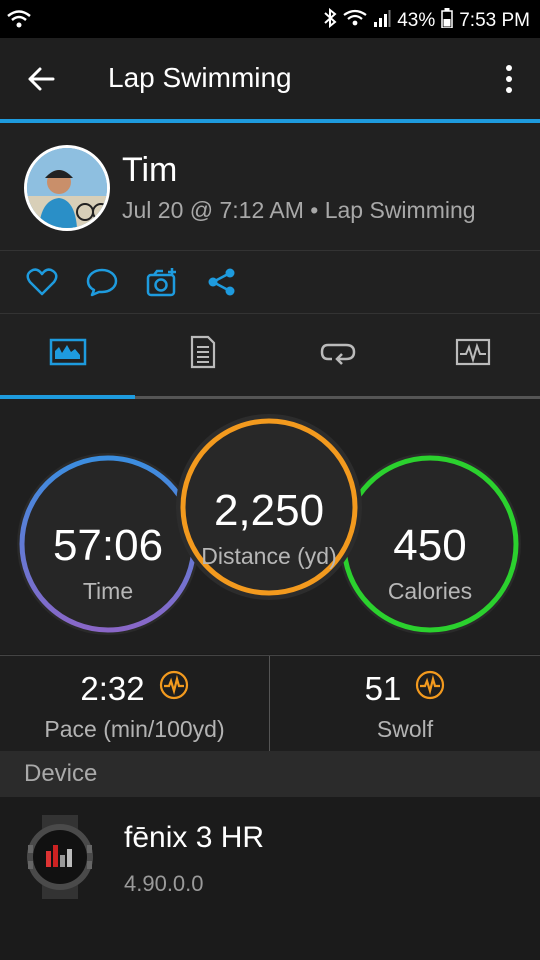  What do you see at coordinates (222, 282) in the screenshot?
I see `share-icon` at bounding box center [222, 282].